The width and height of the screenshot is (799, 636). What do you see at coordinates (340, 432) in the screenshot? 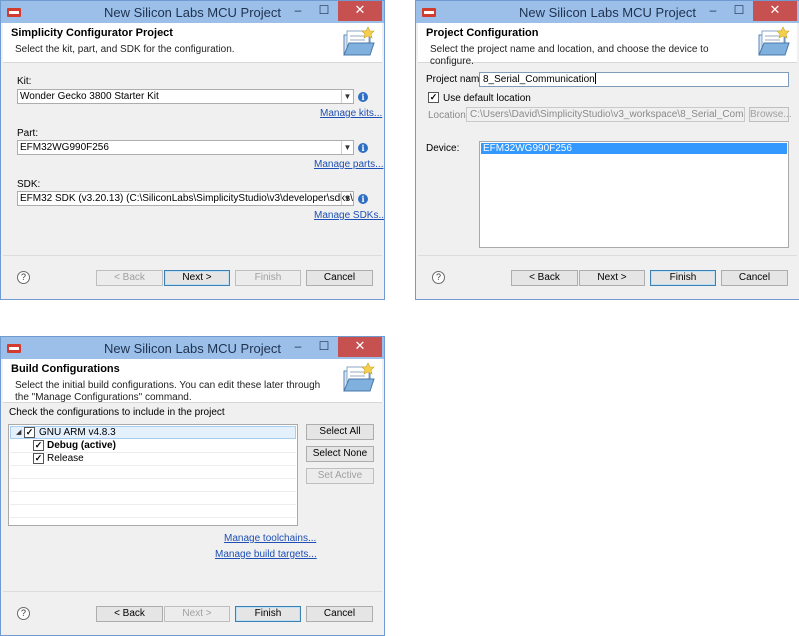
I see `select-all-button: Select All` at bounding box center [340, 432].